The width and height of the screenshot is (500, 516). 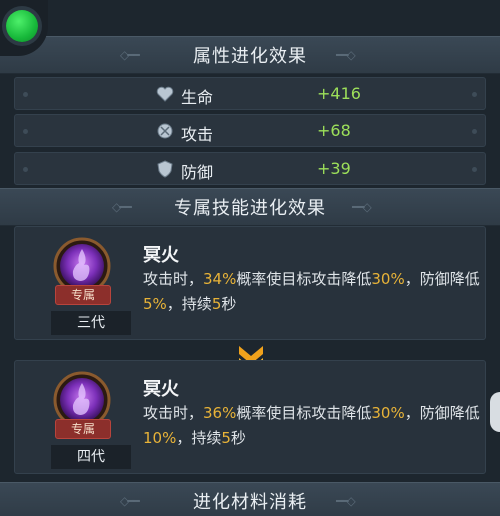 I want to click on materials-section-header: ◇━━ 进化材料消耗 ━━◇, so click(x=250, y=499).